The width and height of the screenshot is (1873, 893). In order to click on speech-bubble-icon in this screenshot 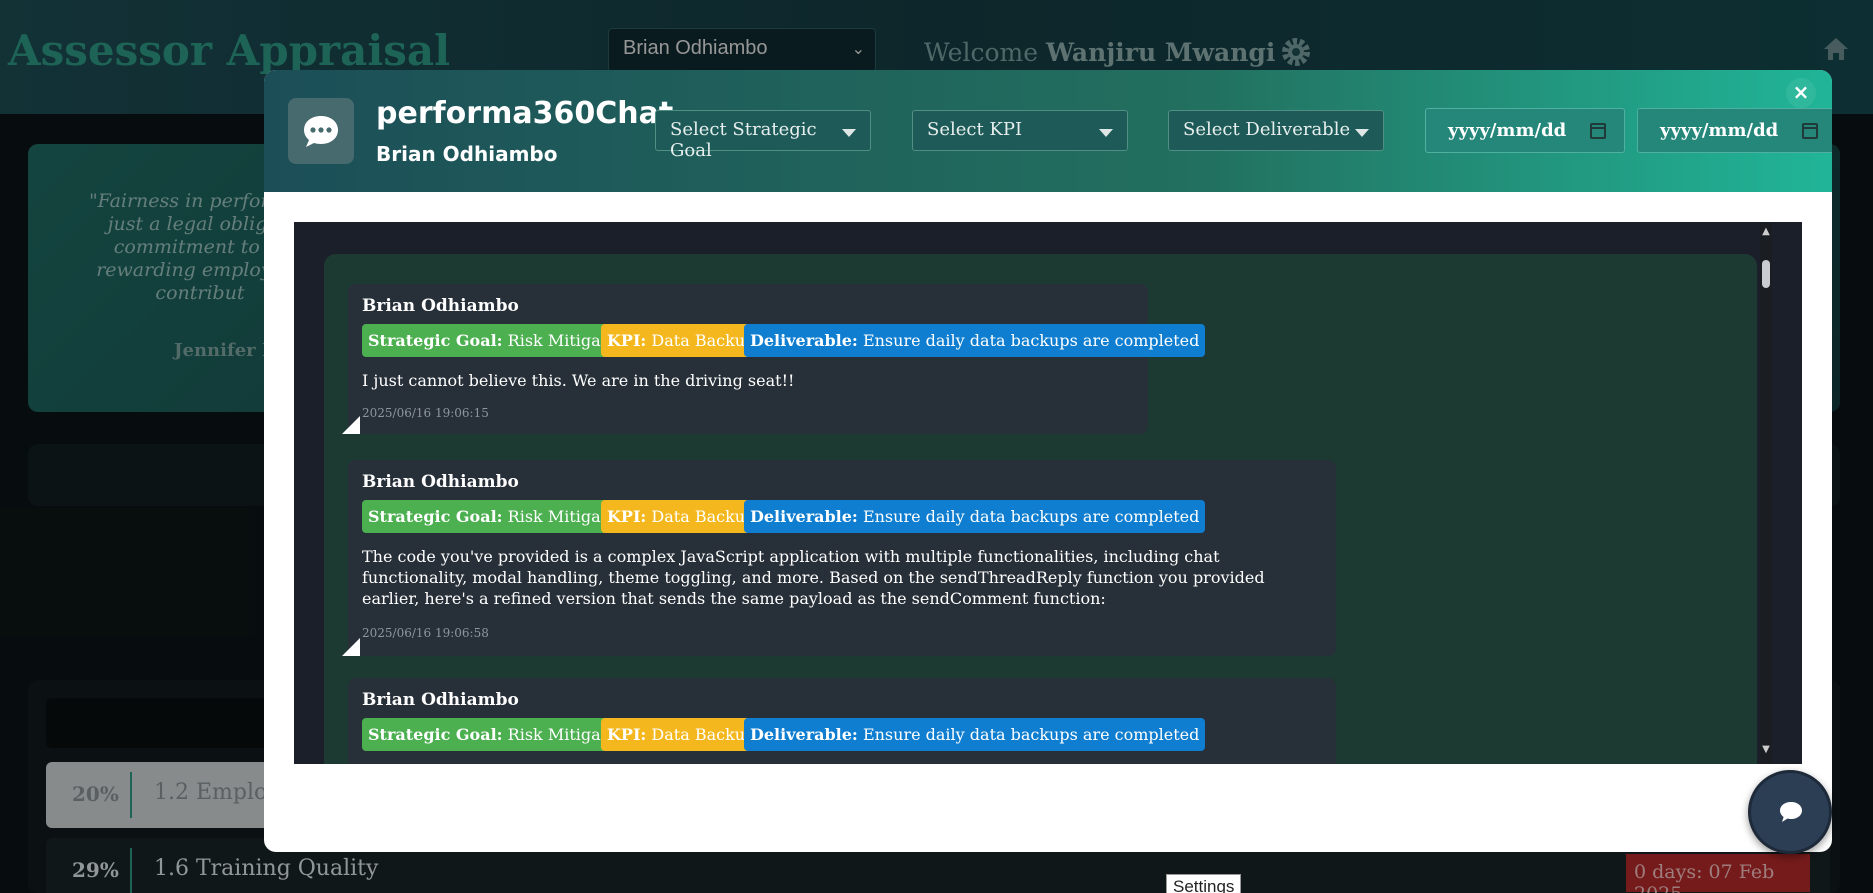, I will do `click(321, 131)`.